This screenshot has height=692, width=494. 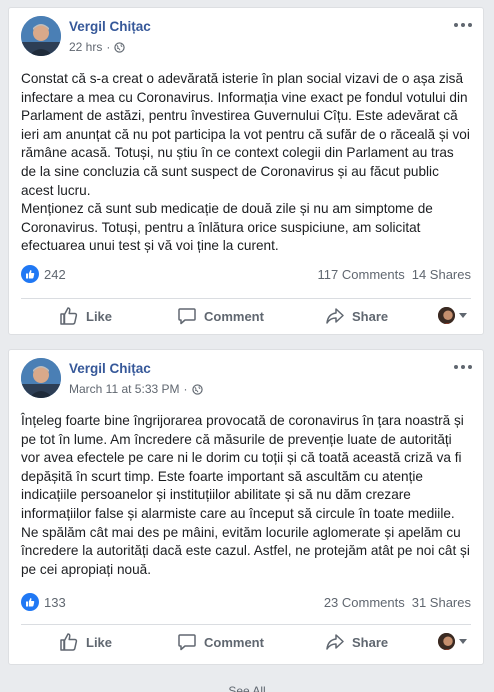 What do you see at coordinates (85, 47) in the screenshot?
I see `post-time: 22 hrs` at bounding box center [85, 47].